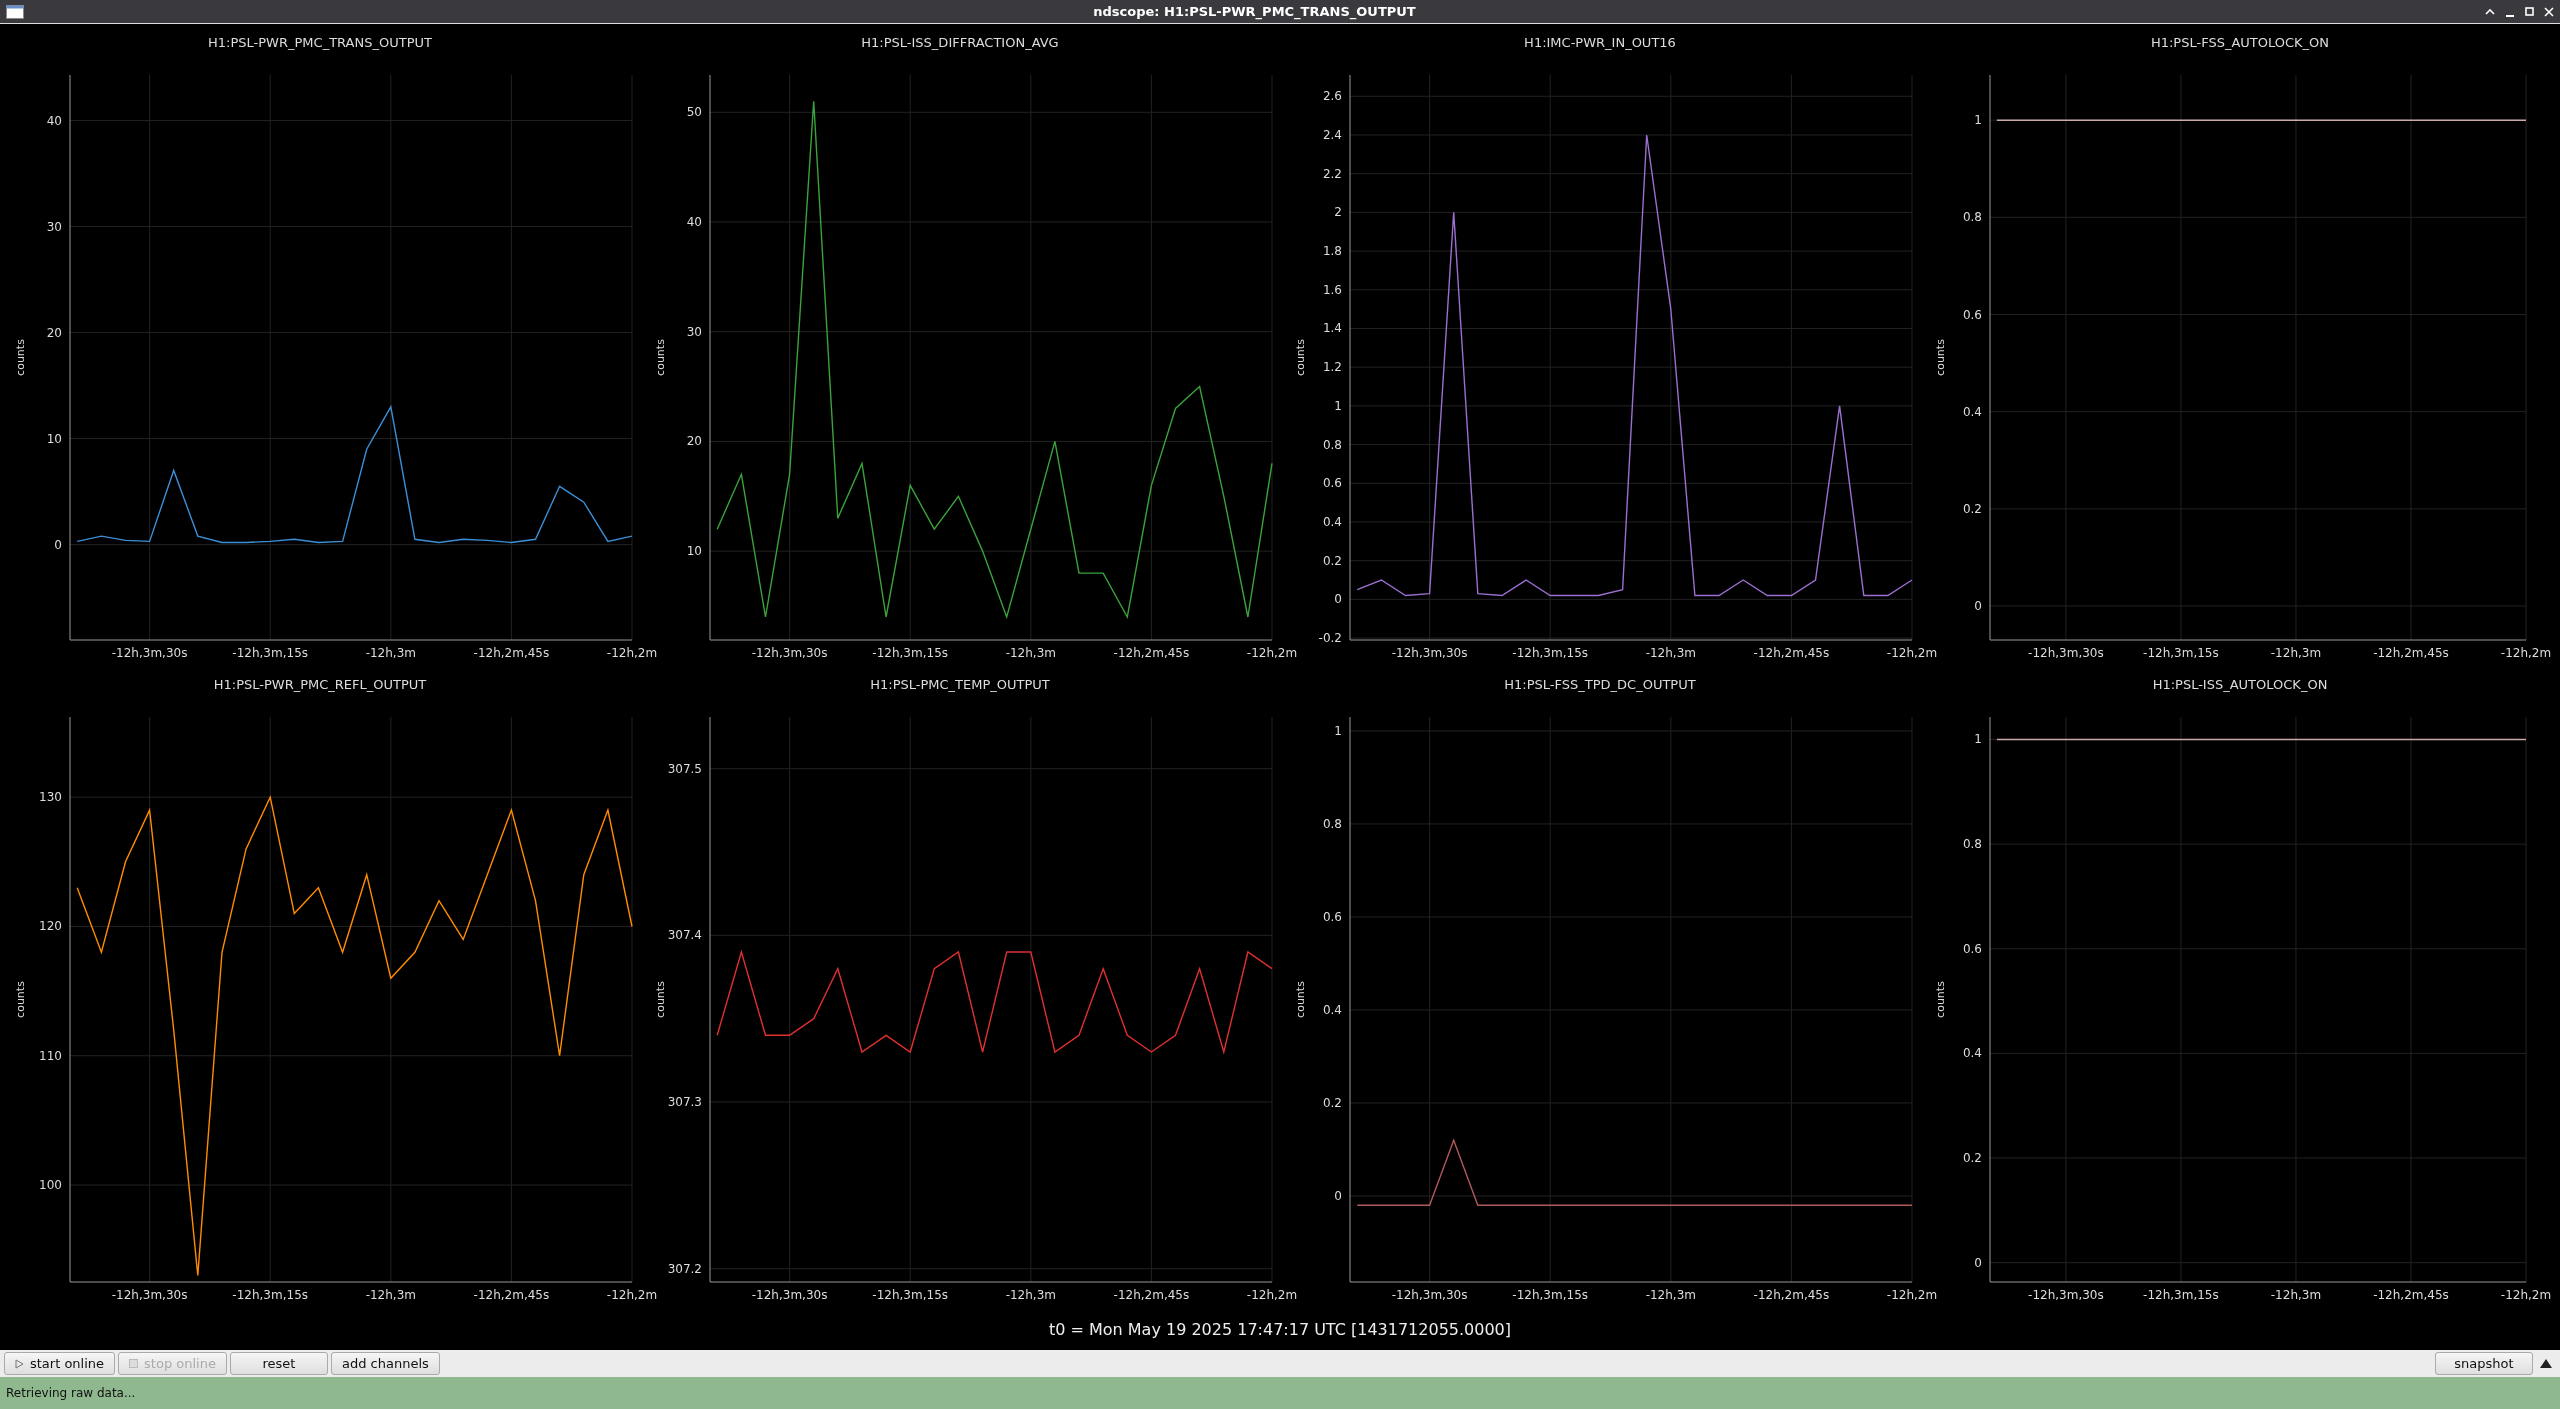 This screenshot has width=2560, height=1409. What do you see at coordinates (684, 768) in the screenshot?
I see `axis-tick-label: 307.5` at bounding box center [684, 768].